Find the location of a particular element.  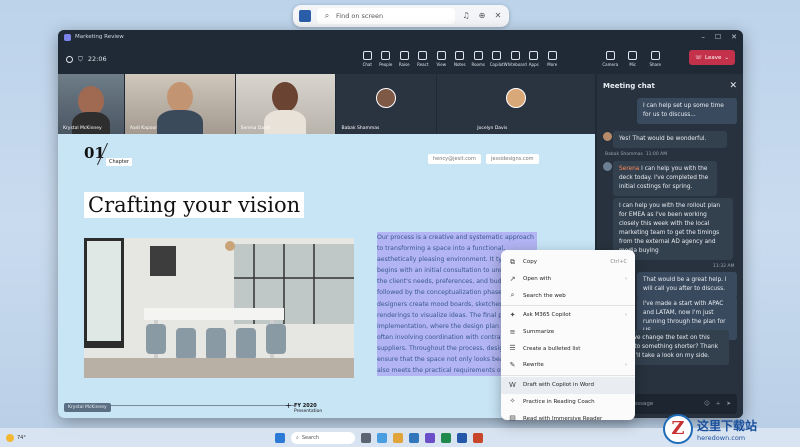

video-tile: Aadi Kapoor is located at coordinates (179, 104).